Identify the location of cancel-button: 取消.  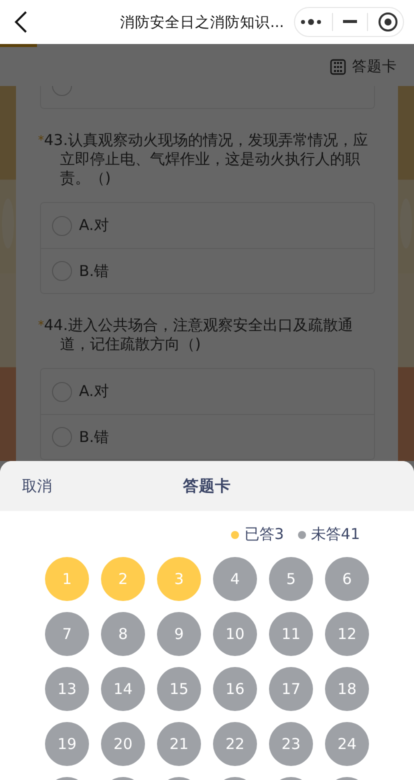
(37, 486).